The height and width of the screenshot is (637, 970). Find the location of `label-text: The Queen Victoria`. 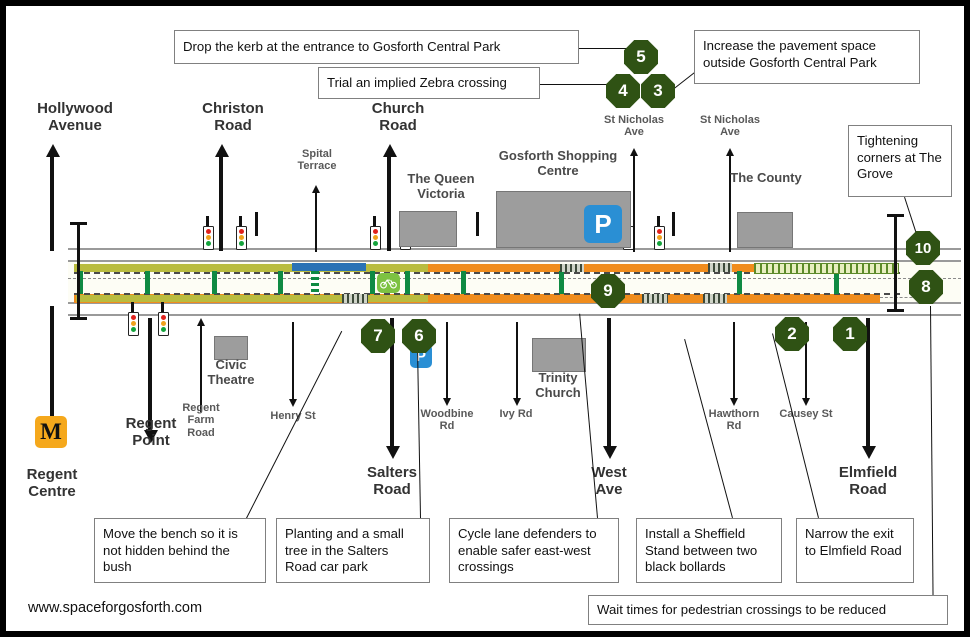

label-text: The Queen Victoria is located at coordinates (441, 186).